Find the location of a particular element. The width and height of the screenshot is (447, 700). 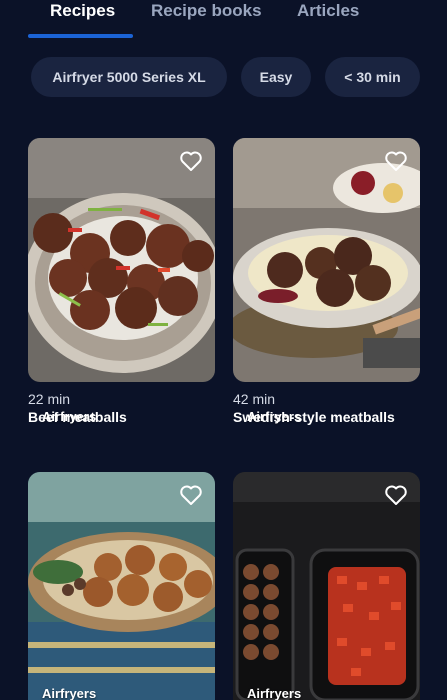

filter-chip-airfryer-model: Airfryer 5000 Series XL is located at coordinates (129, 77).